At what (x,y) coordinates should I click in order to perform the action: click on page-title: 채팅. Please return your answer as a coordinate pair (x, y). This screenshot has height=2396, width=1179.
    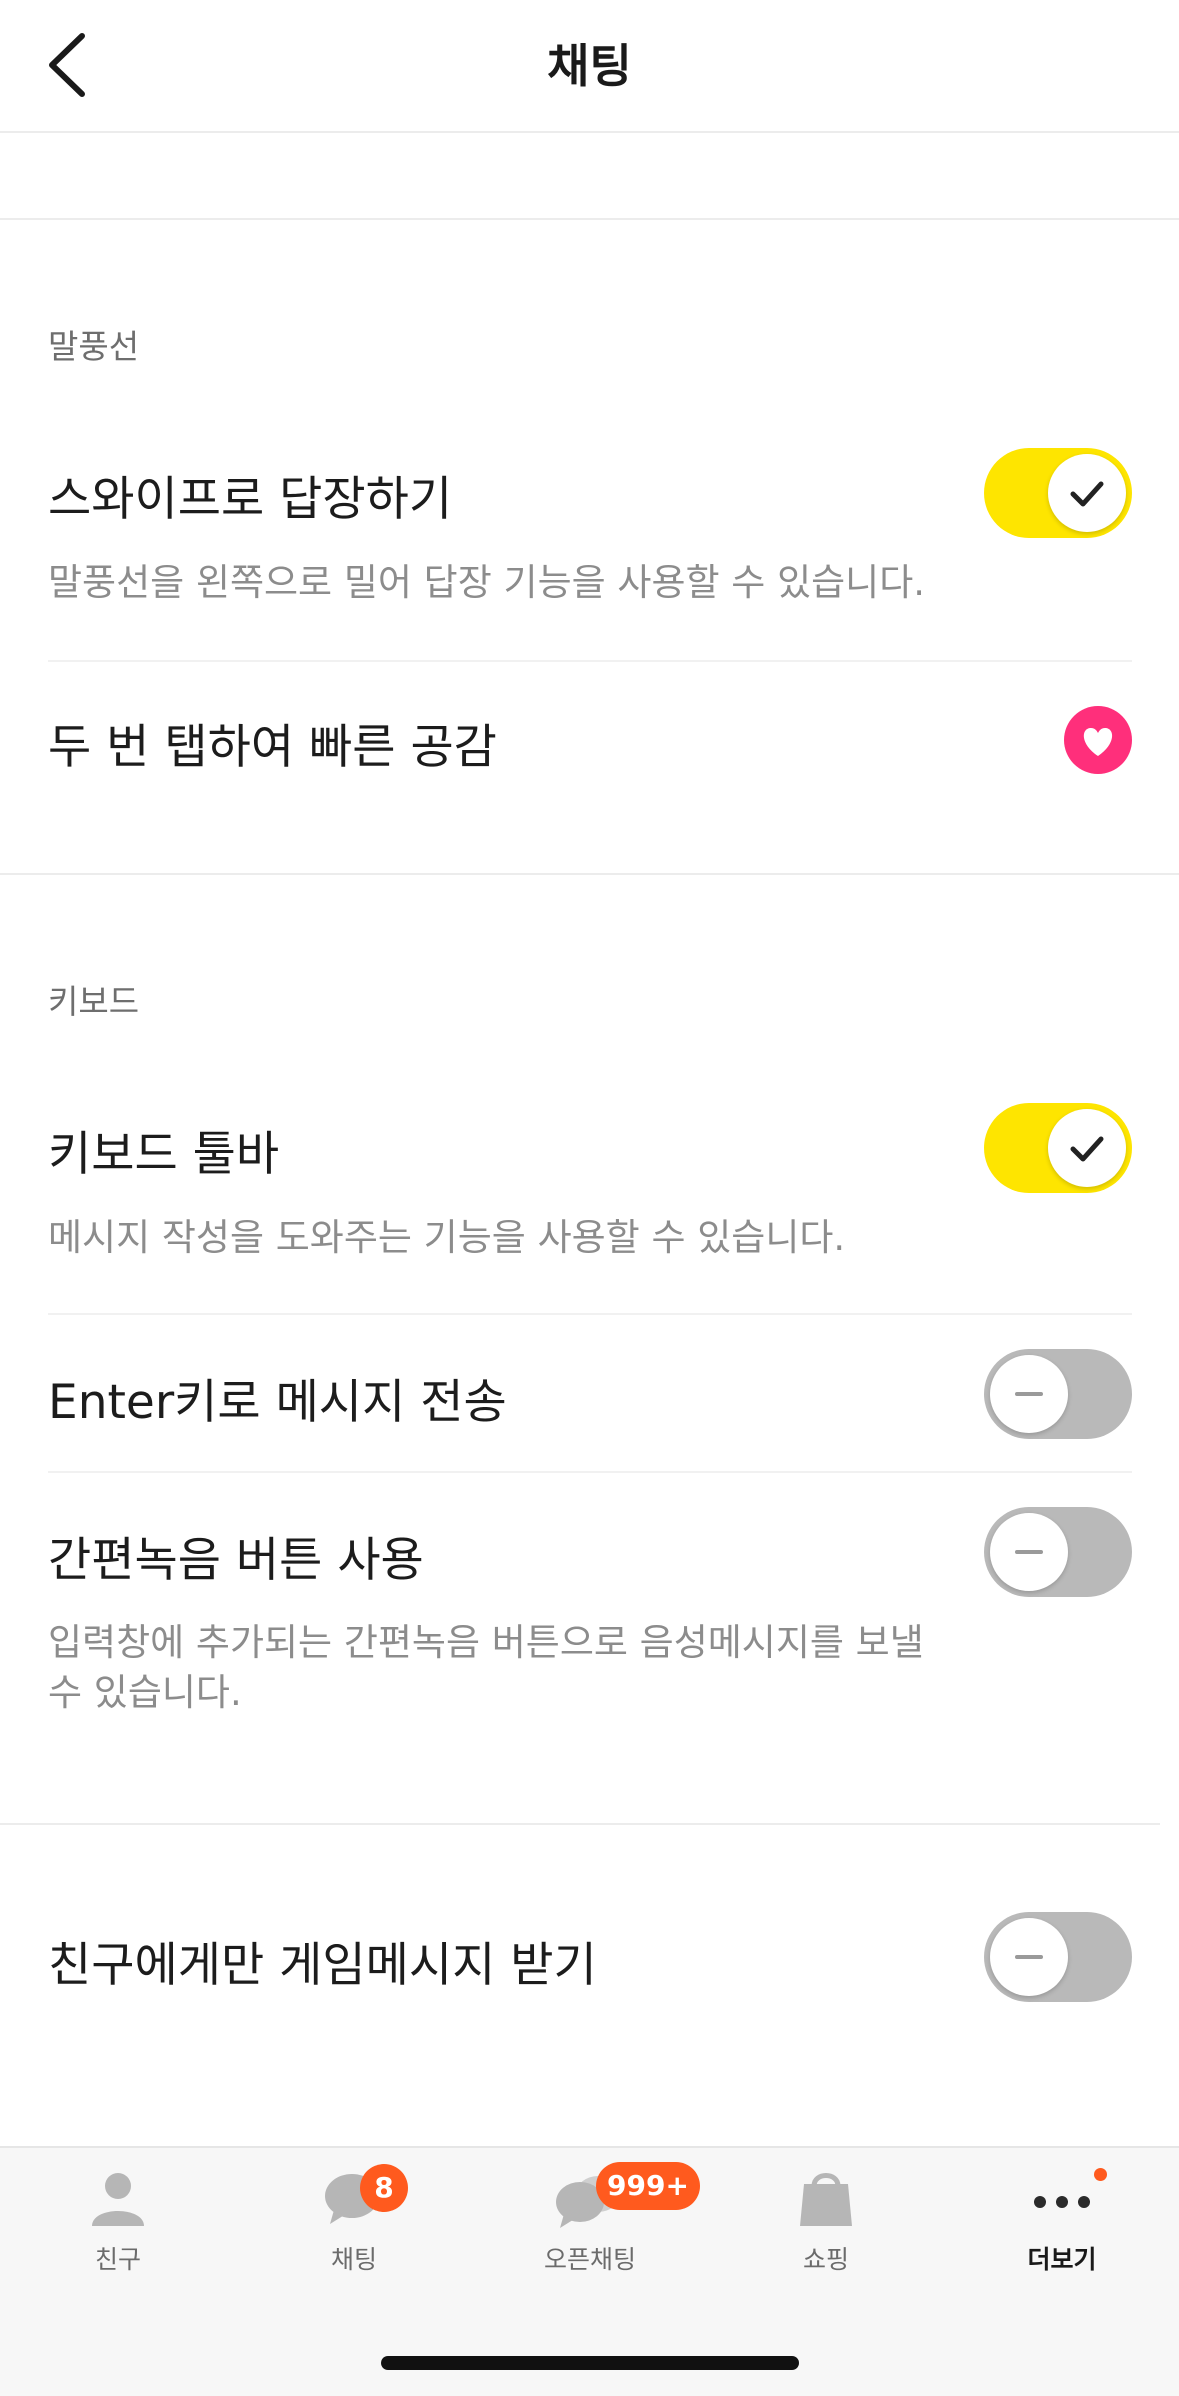
    Looking at the image, I should click on (589, 66).